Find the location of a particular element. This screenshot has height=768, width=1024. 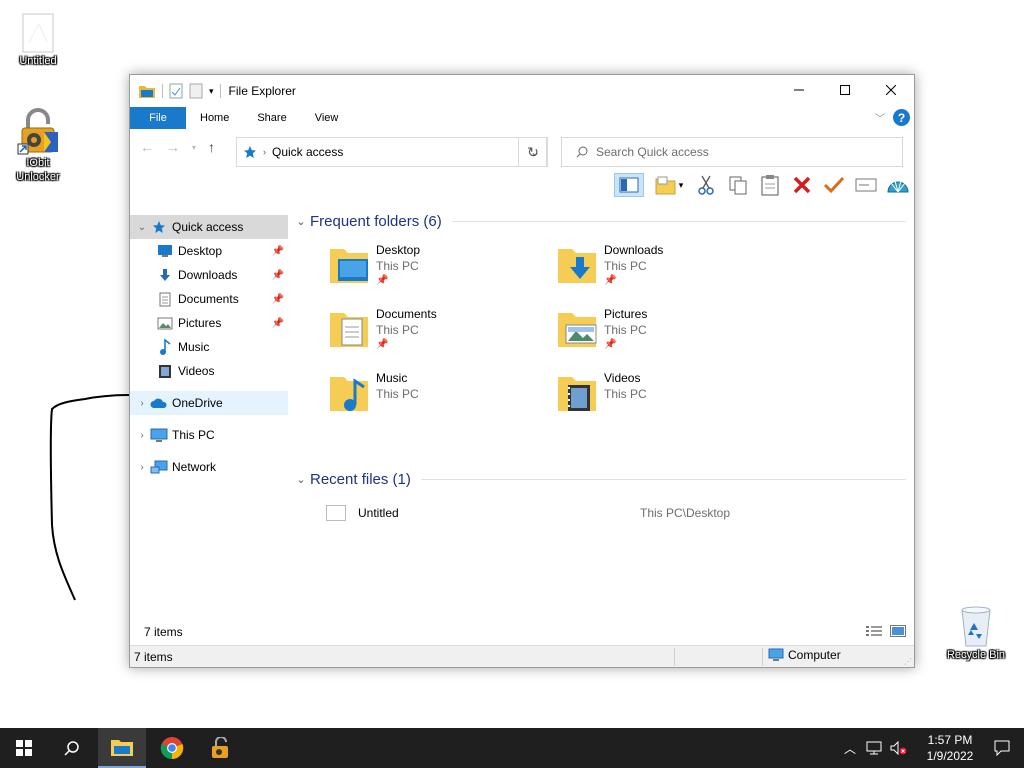

tab-share: Share is located at coordinates (271, 118).